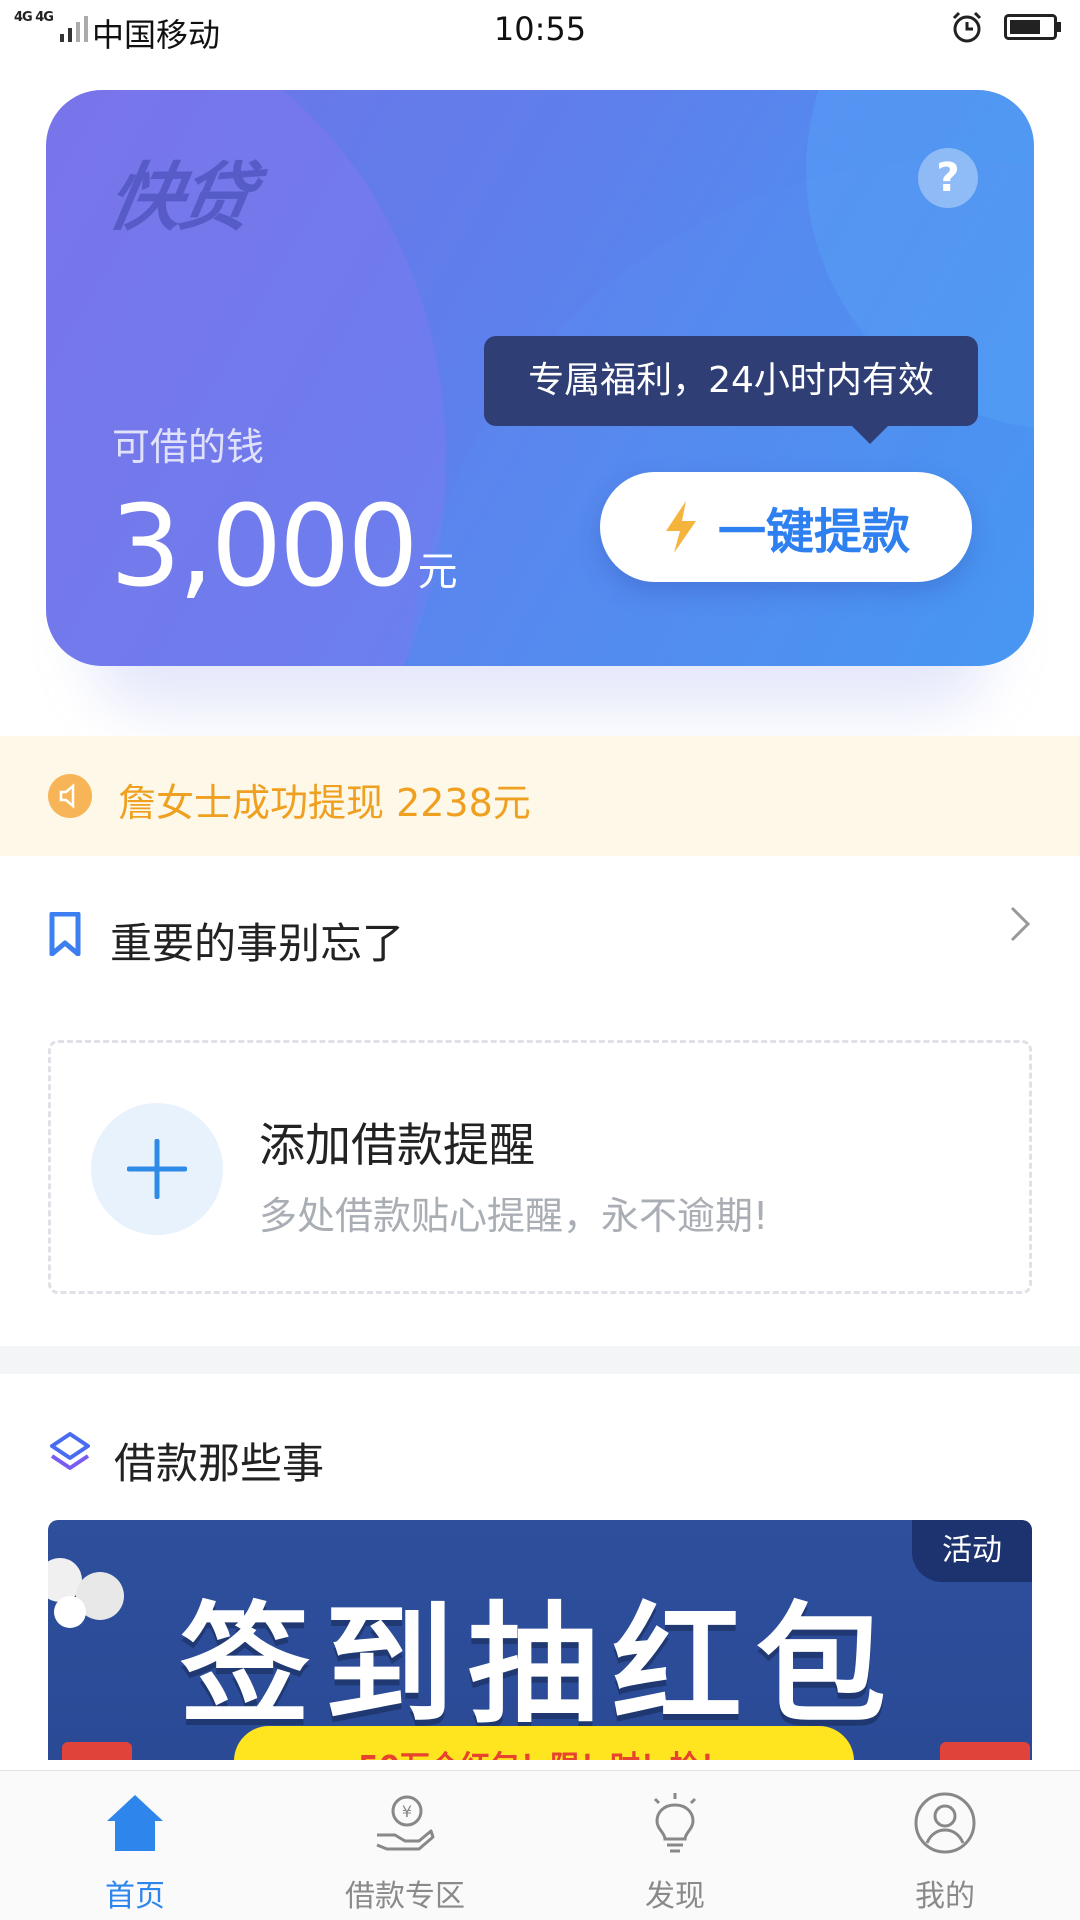  I want to click on limit-amount-value: 3,000, so click(264, 547).